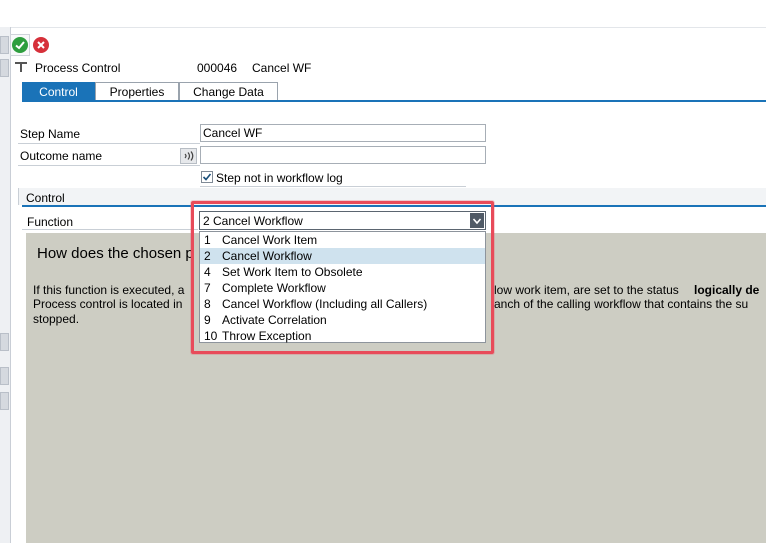 This screenshot has height=543, width=766. What do you see at coordinates (343, 133) in the screenshot?
I see `step-name-input: Cancel WF` at bounding box center [343, 133].